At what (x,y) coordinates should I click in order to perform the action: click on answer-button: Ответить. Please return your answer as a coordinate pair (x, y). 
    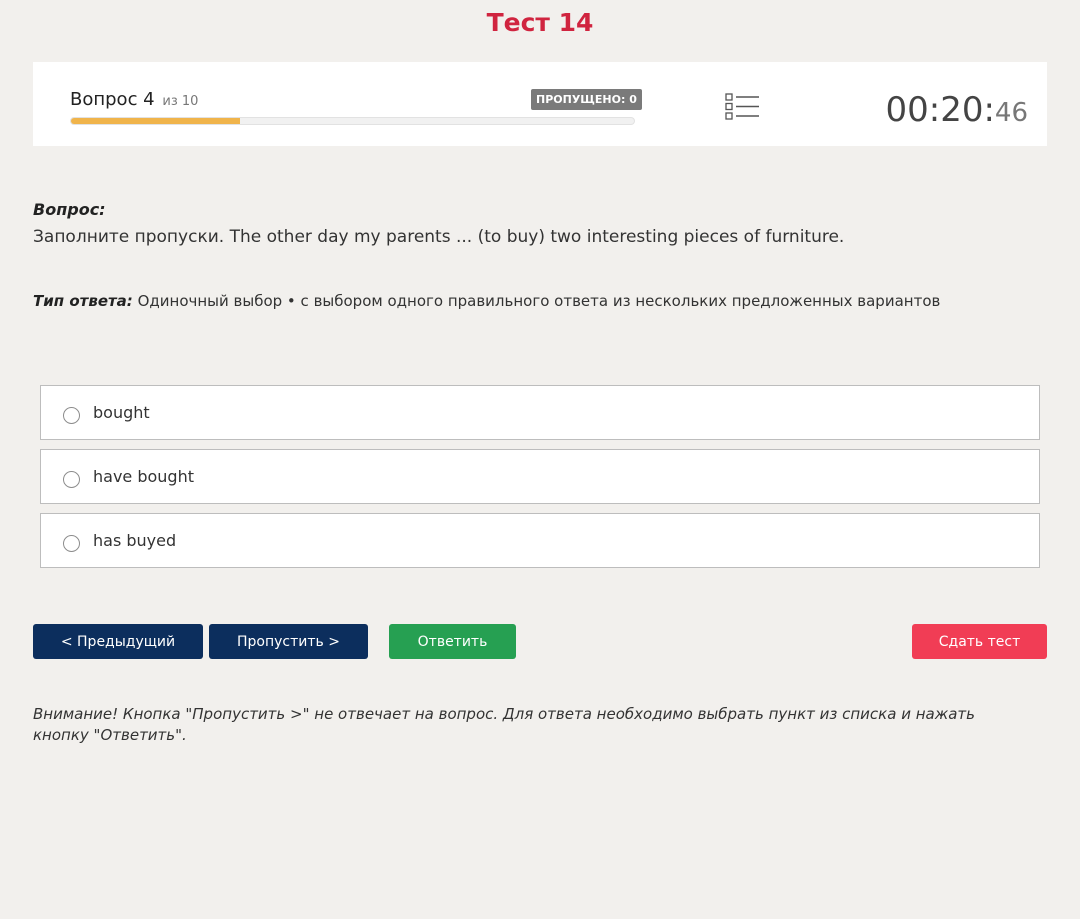
    Looking at the image, I should click on (452, 641).